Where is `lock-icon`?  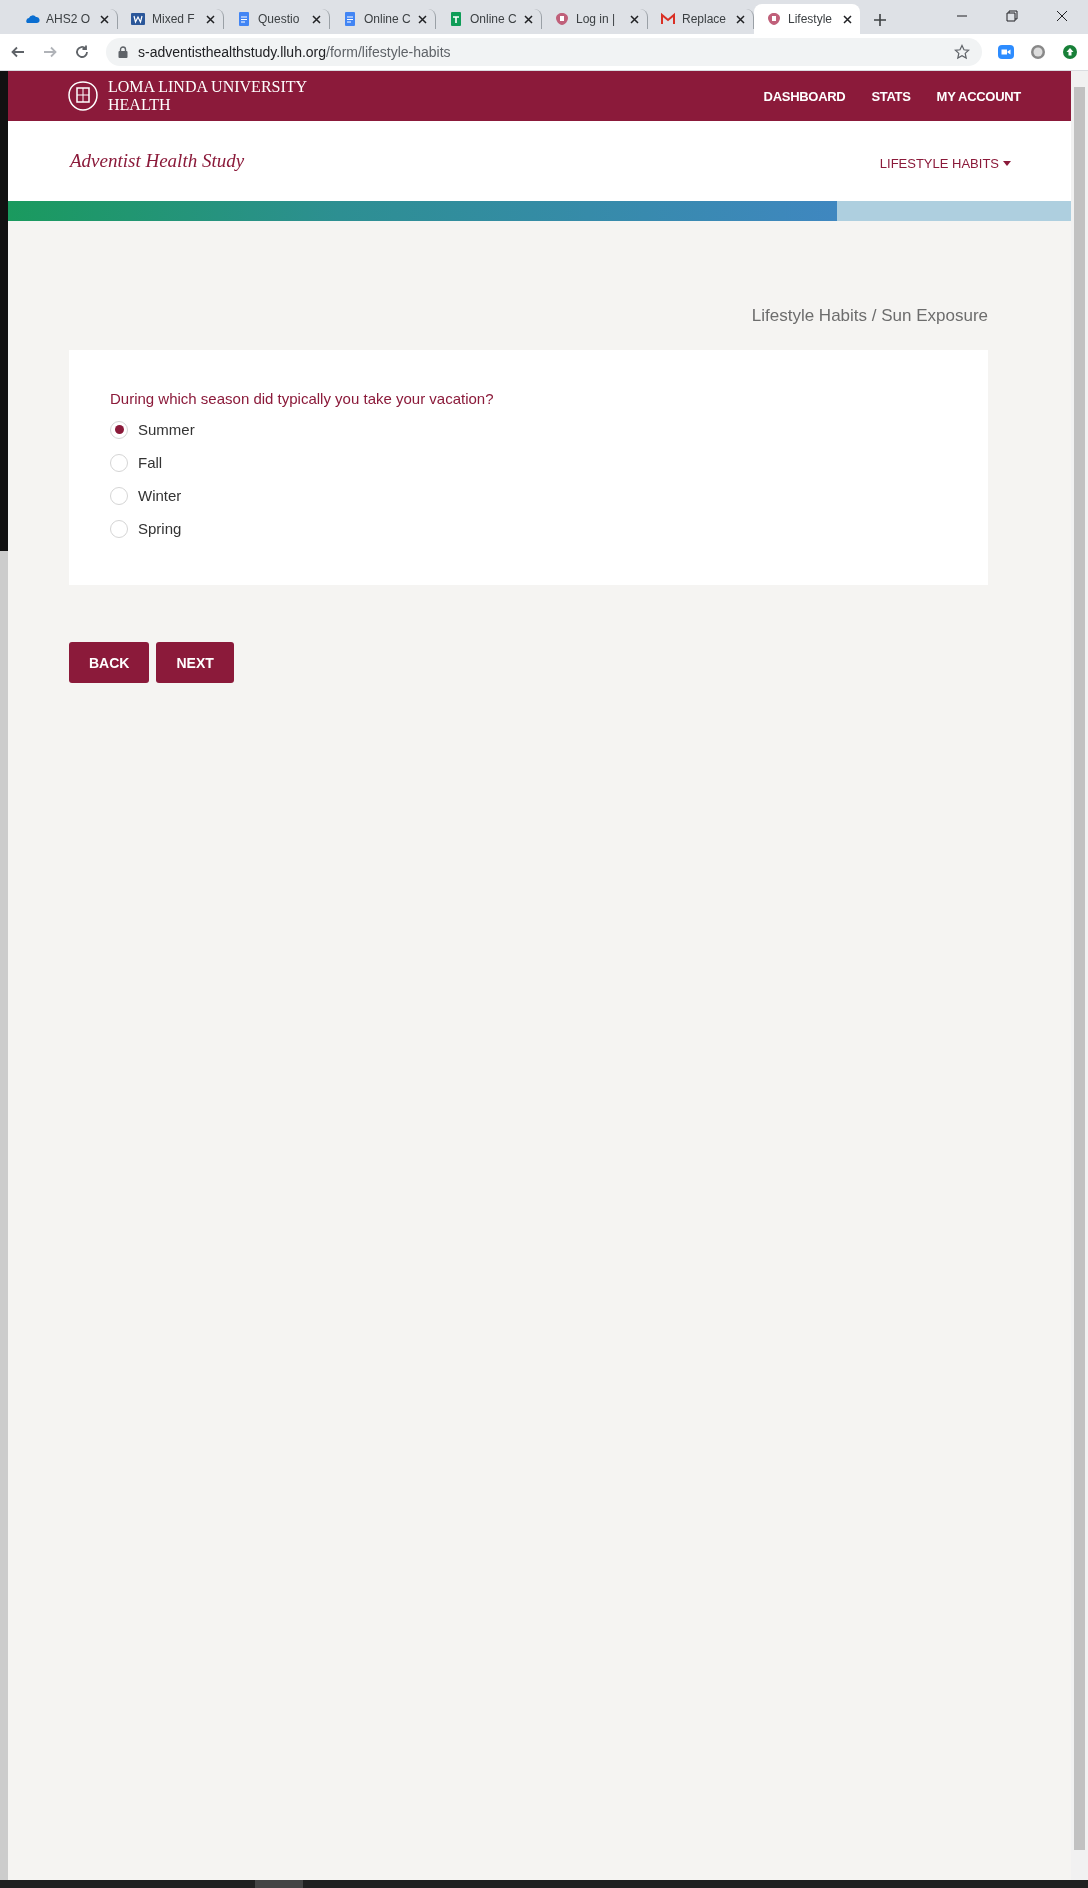 lock-icon is located at coordinates (123, 52).